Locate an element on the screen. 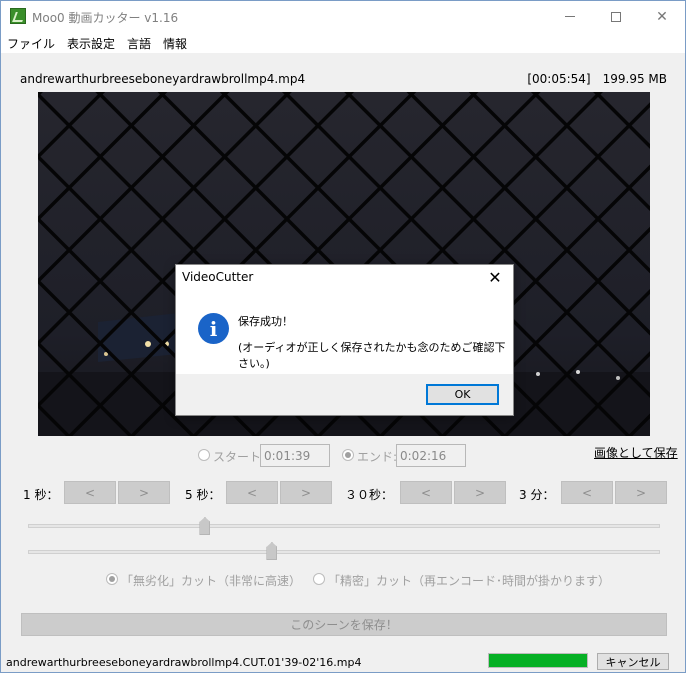 The width and height of the screenshot is (686, 673). dialog-title: VideoCutter is located at coordinates (218, 277).